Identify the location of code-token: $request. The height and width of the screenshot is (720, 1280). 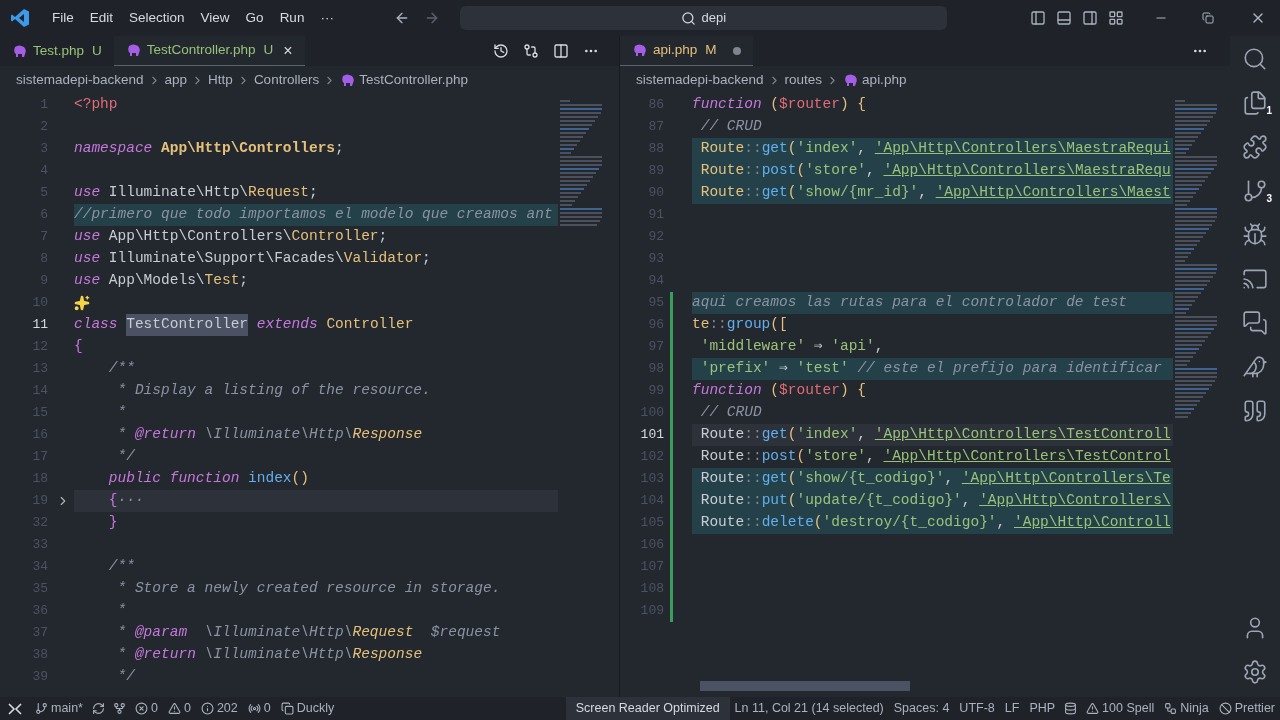
(465, 633).